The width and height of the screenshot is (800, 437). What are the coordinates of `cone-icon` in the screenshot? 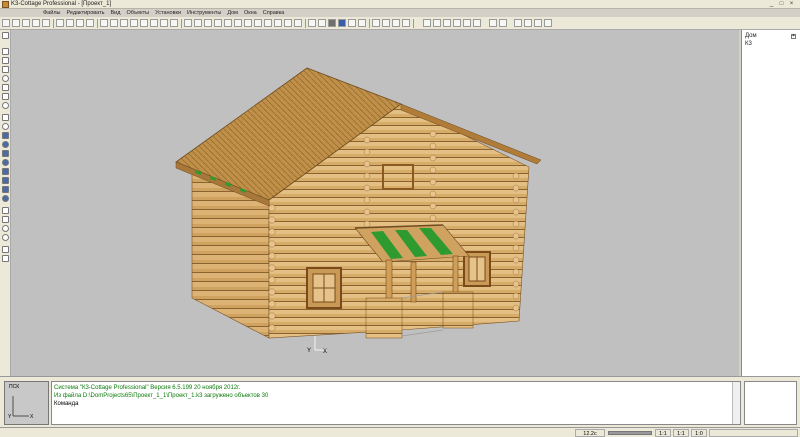 It's located at (5, 153).